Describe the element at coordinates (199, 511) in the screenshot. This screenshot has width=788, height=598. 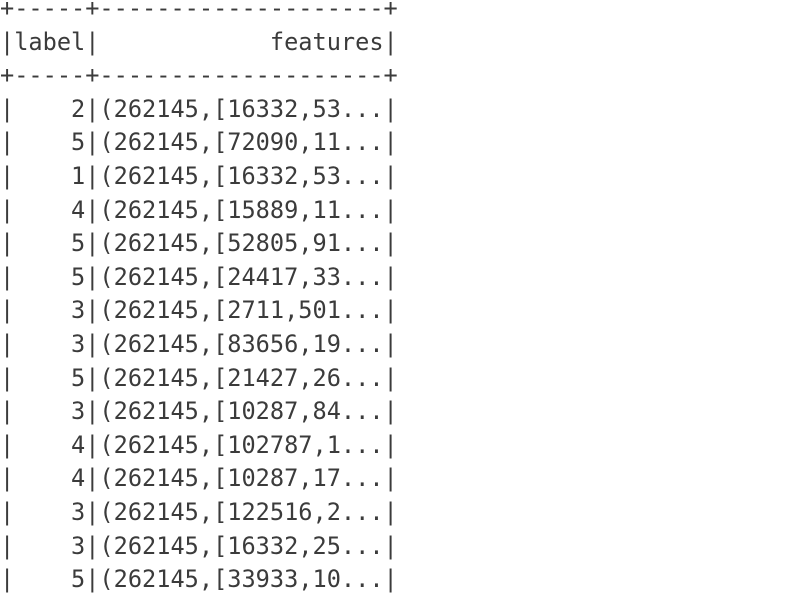
I see `table-row: | 3|(262145,[122516,2...|` at that location.